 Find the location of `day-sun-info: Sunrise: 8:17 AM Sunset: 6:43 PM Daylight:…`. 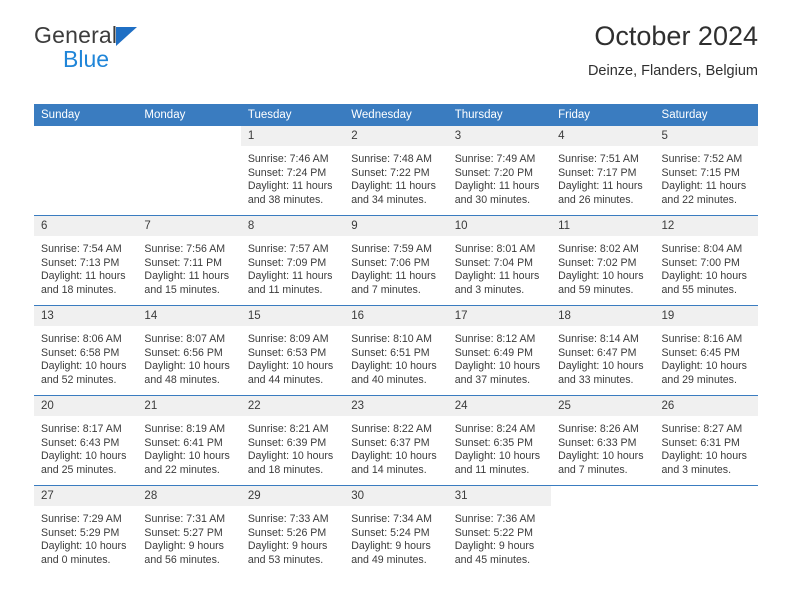

day-sun-info: Sunrise: 8:17 AM Sunset: 6:43 PM Daylight:… is located at coordinates (85, 446).